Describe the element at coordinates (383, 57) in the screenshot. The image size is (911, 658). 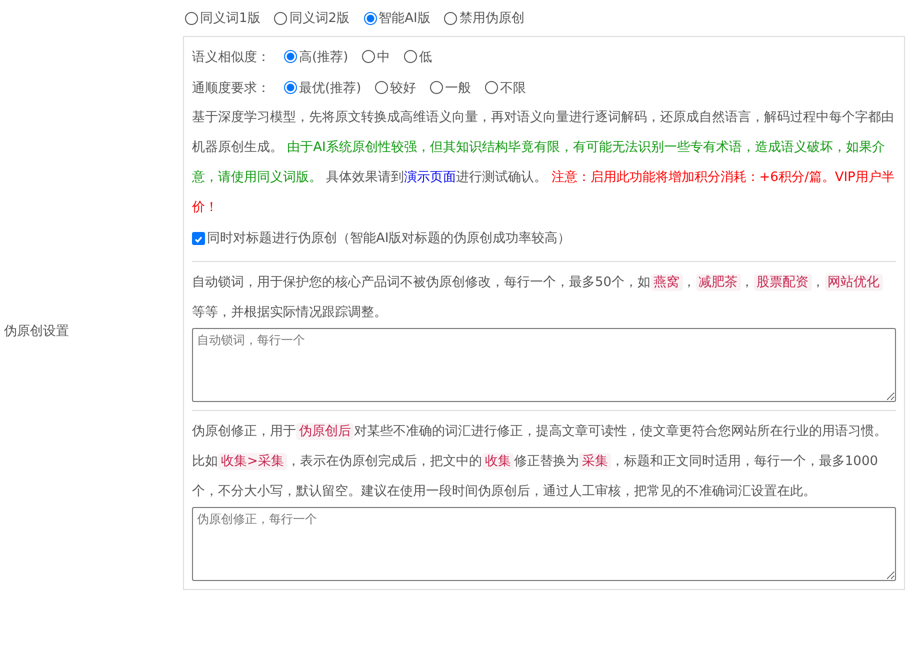
I see `radio-label: 中` at that location.